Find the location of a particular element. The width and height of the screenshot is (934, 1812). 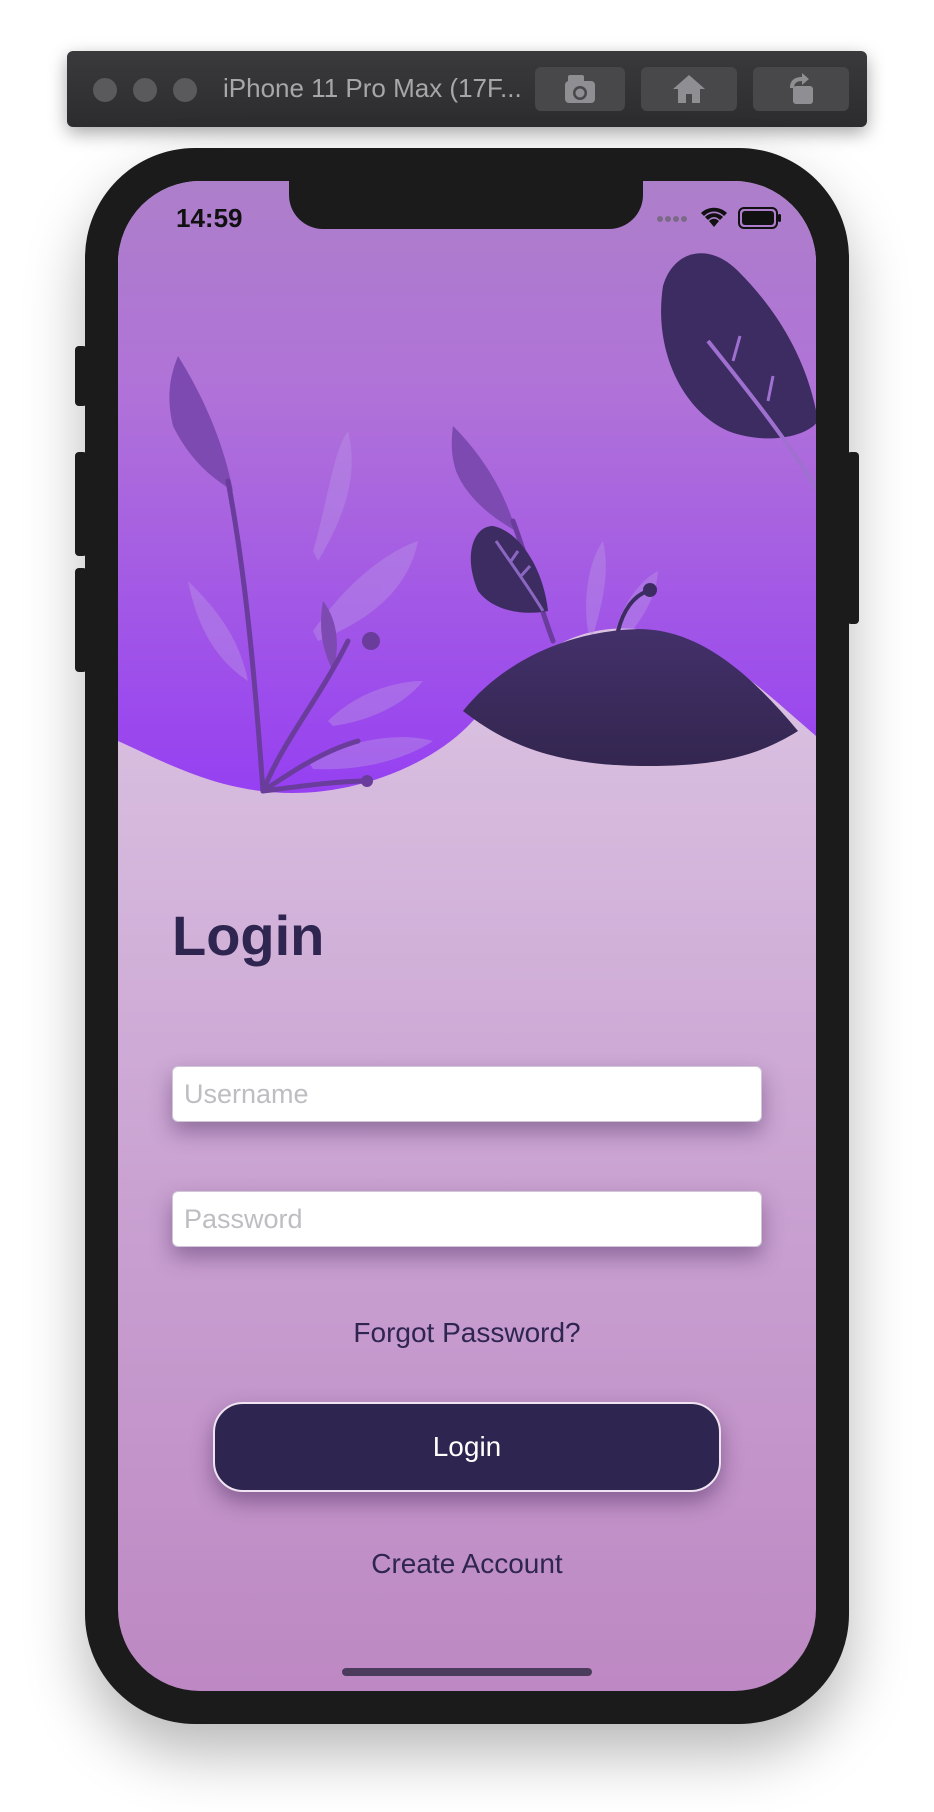

rotate-button is located at coordinates (801, 89).